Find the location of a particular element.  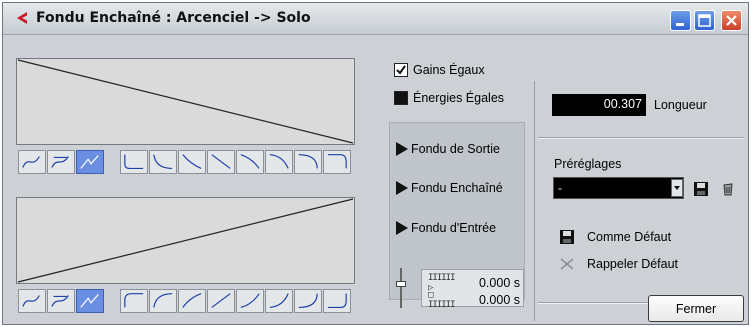

play-fade-in-label: Fondu d'Entrée is located at coordinates (454, 228).